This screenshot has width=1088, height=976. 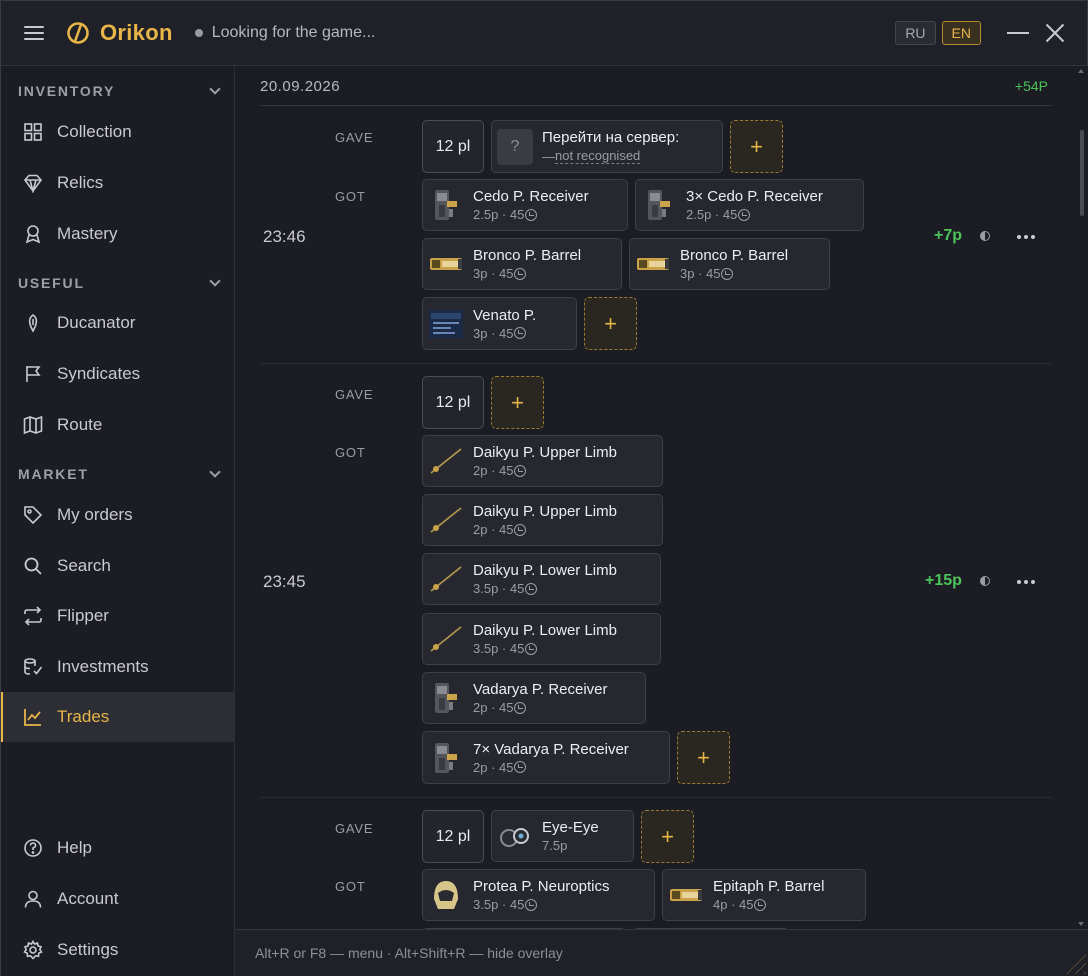 I want to click on item-meta: 2.5p · 45, so click(x=499, y=214).